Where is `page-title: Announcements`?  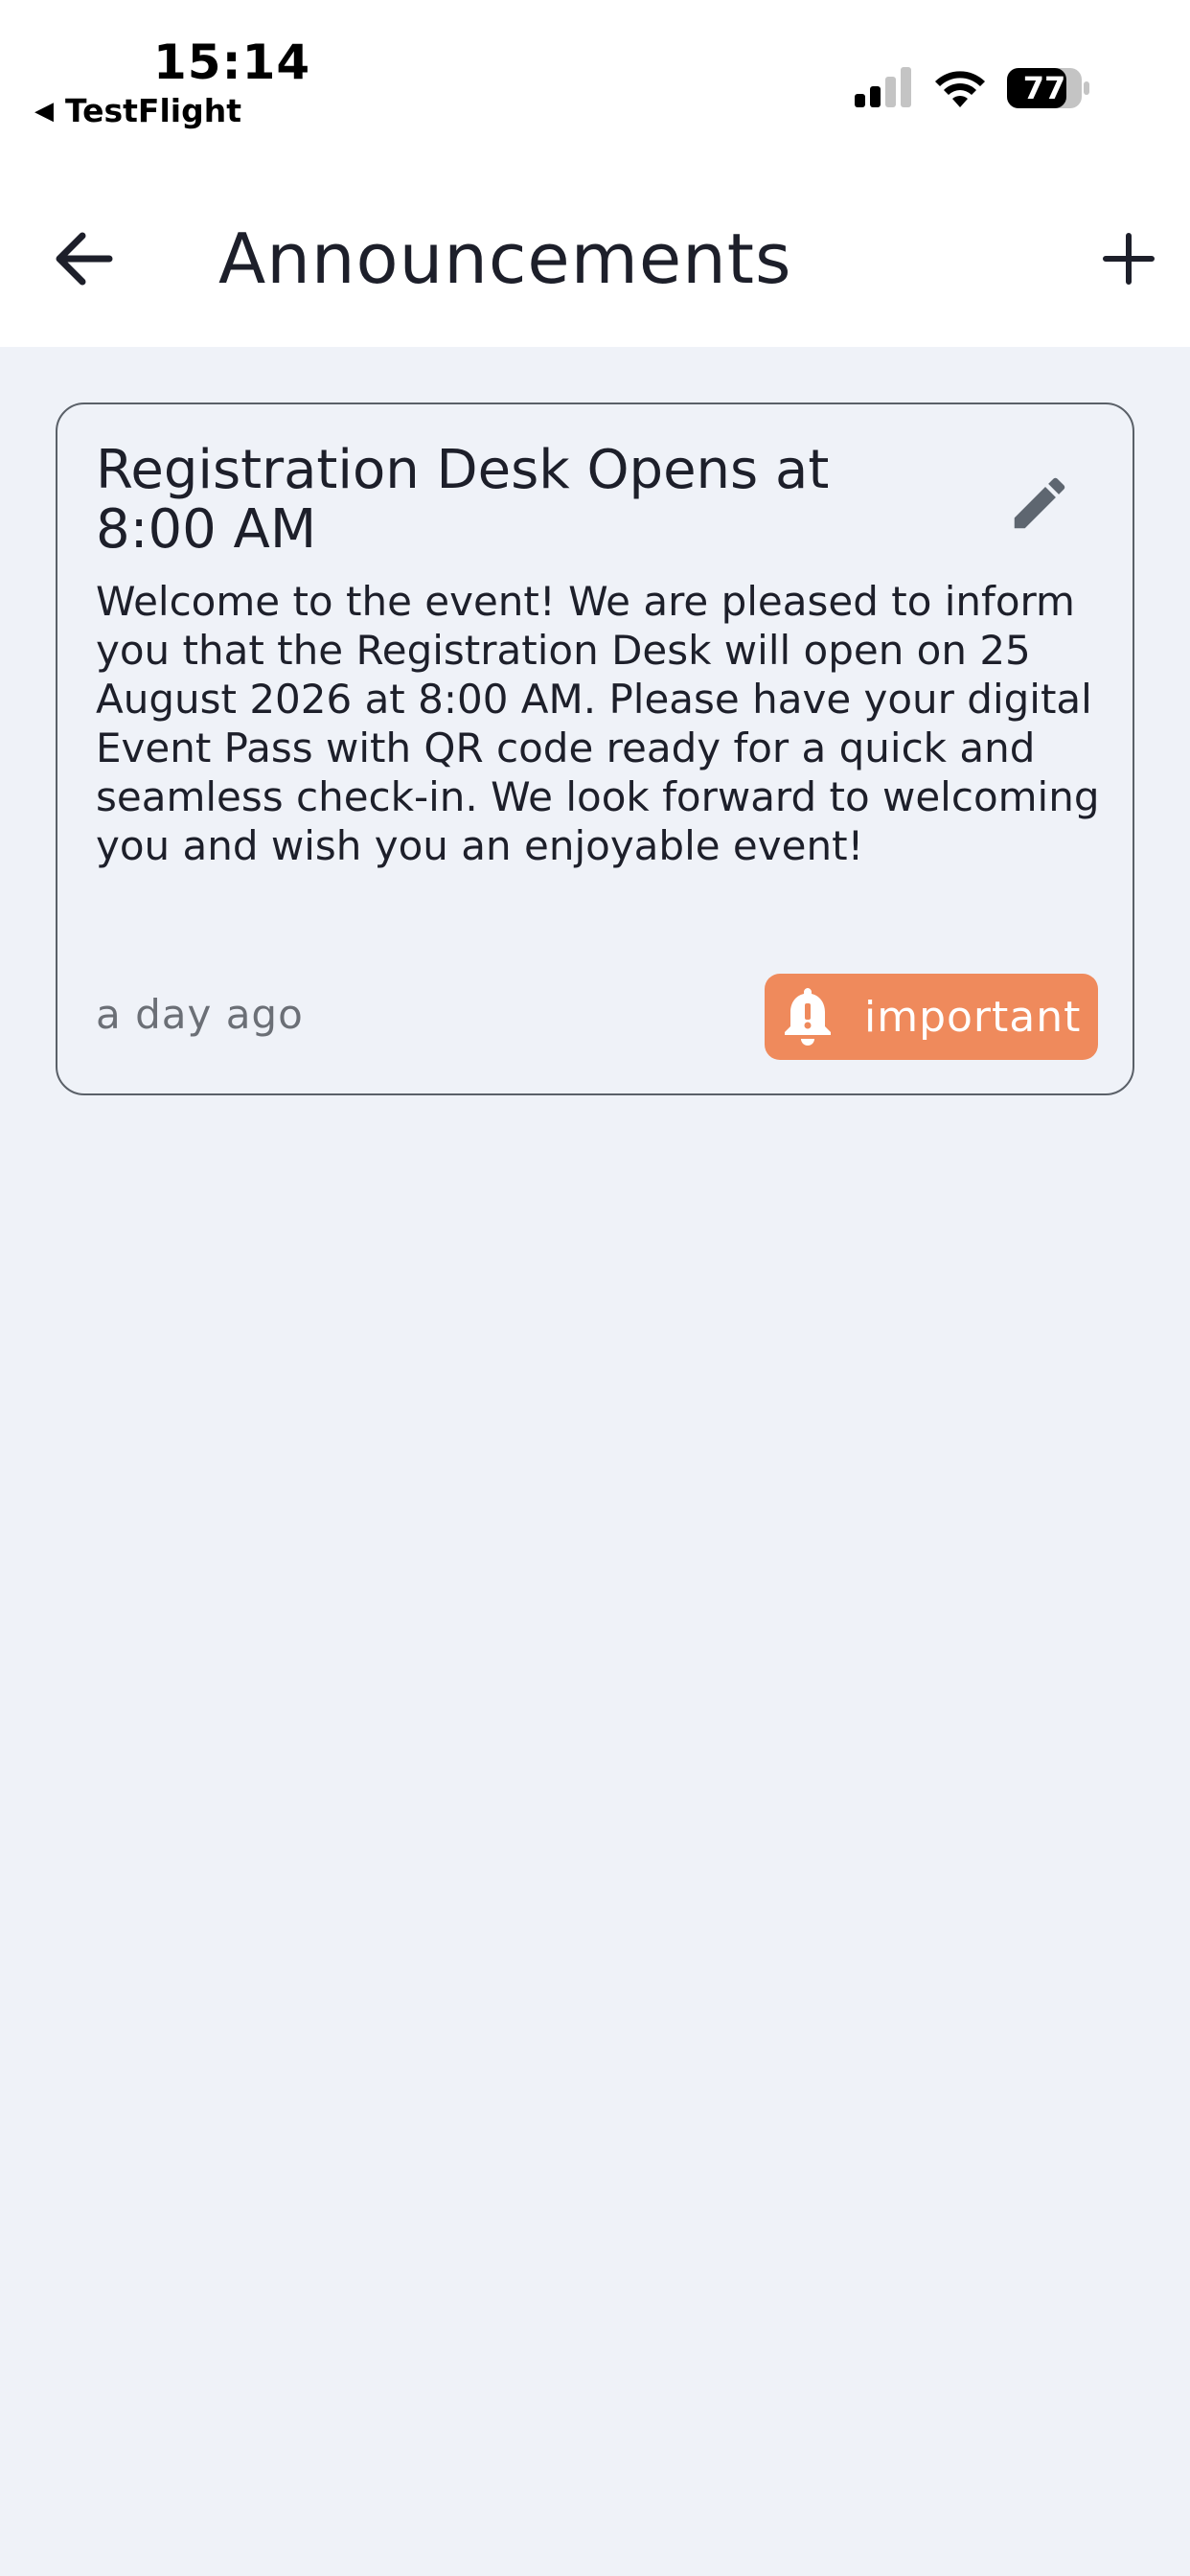
page-title: Announcements is located at coordinates (505, 258).